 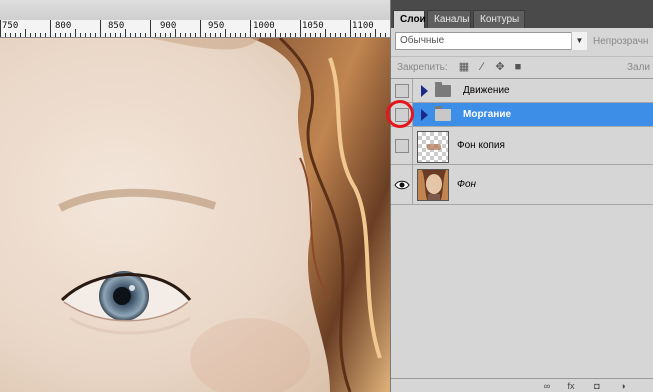 What do you see at coordinates (522, 115) in the screenshot?
I see `layer-row-group-selected: Моргание` at bounding box center [522, 115].